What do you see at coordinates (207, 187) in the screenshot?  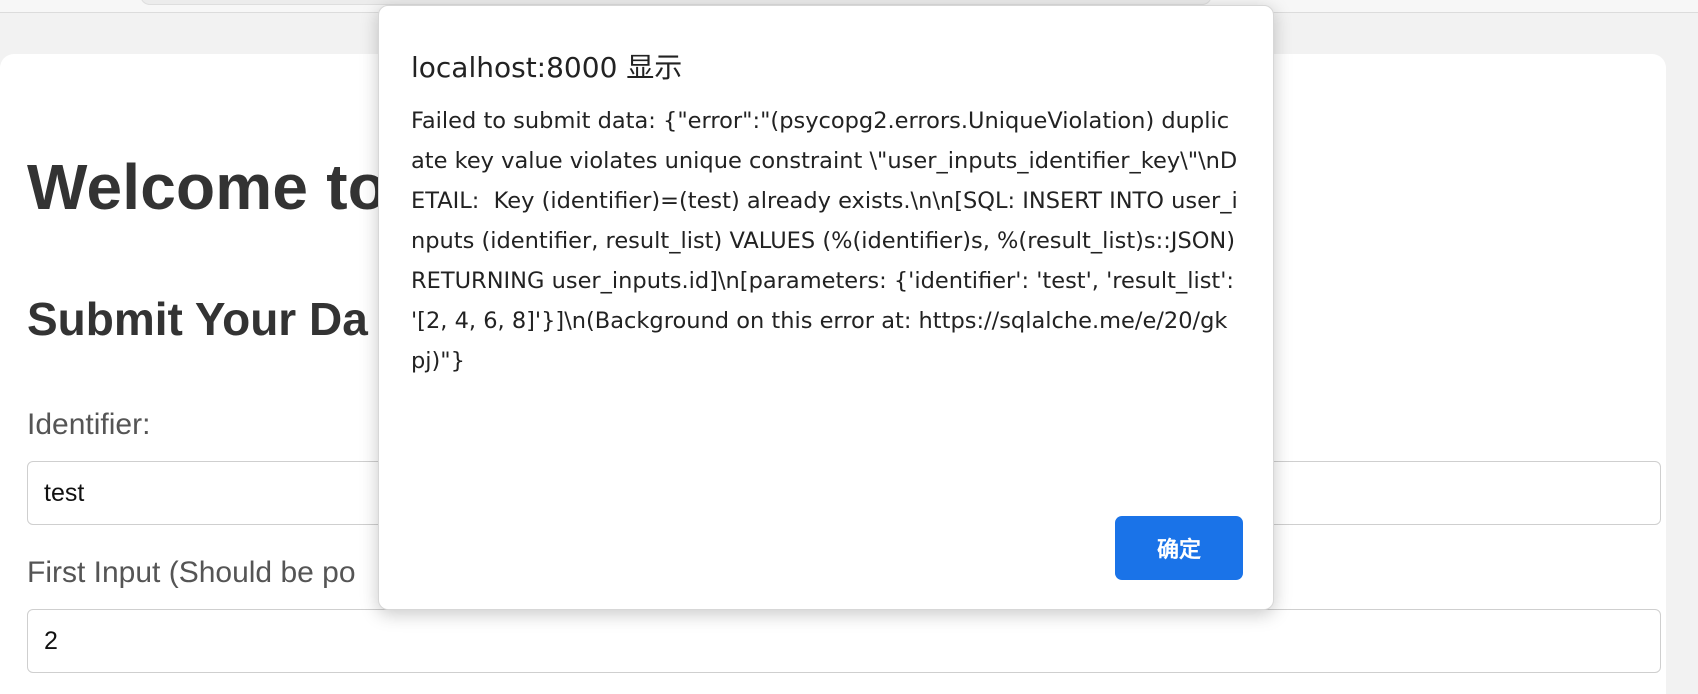 I see `page-title: Welcome to` at bounding box center [207, 187].